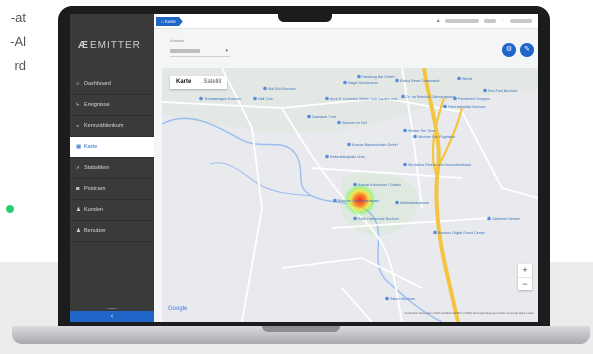 The height and width of the screenshot is (354, 593). Describe the element at coordinates (378, 77) in the screenshot. I see `map-label: Hamburg Bar GmbH` at that location.